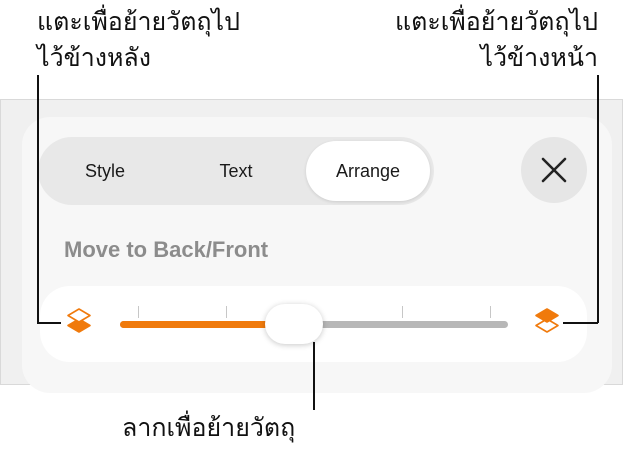 The width and height of the screenshot is (628, 455). Describe the element at coordinates (294, 324) in the screenshot. I see `slider-thumb` at that location.